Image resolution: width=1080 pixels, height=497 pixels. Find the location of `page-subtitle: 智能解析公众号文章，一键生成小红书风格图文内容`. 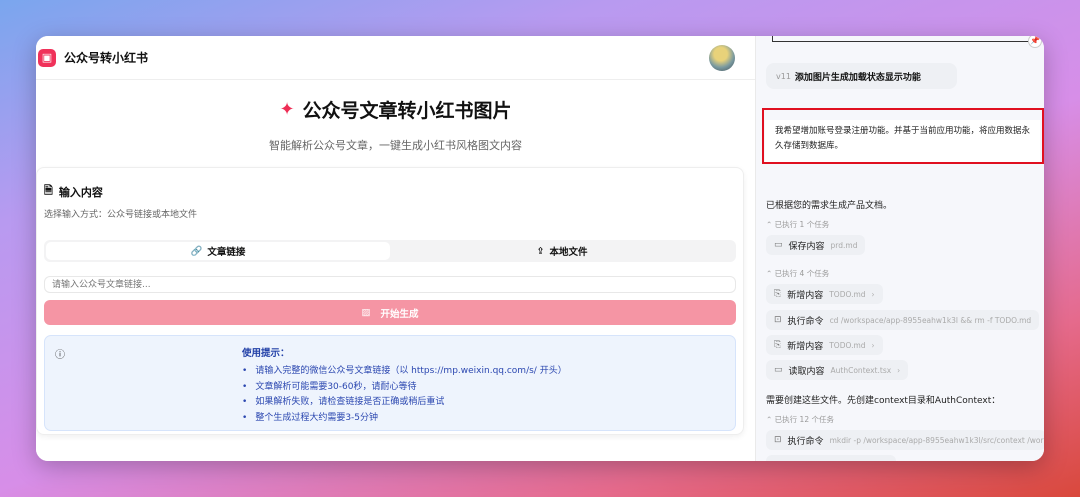

page-subtitle: 智能解析公众号文章，一键生成小红书风格图文内容 is located at coordinates (395, 145).